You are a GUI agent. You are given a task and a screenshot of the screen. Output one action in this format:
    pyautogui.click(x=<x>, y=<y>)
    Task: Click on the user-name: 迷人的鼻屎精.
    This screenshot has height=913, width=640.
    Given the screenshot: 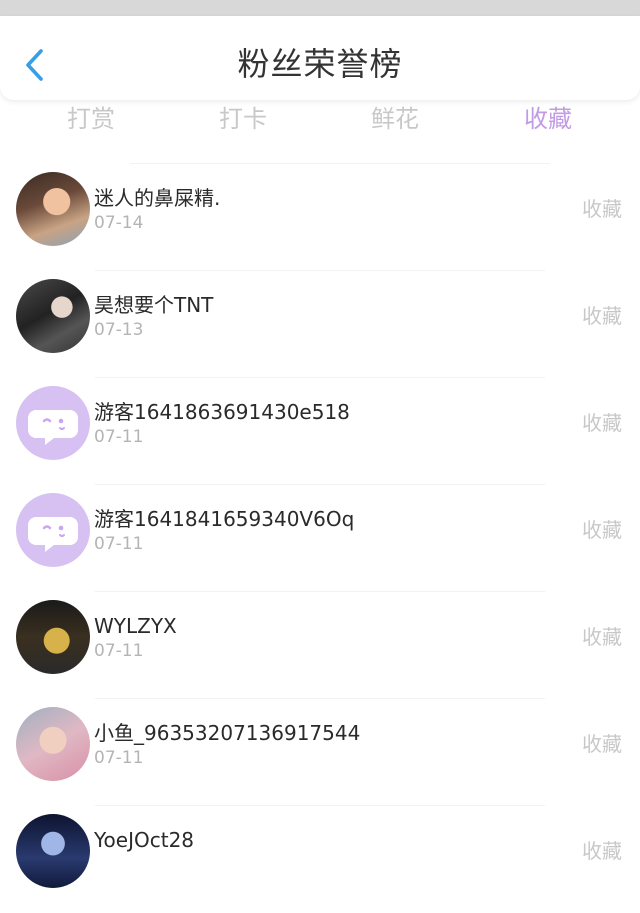 What is the action you would take?
    pyautogui.click(x=157, y=198)
    